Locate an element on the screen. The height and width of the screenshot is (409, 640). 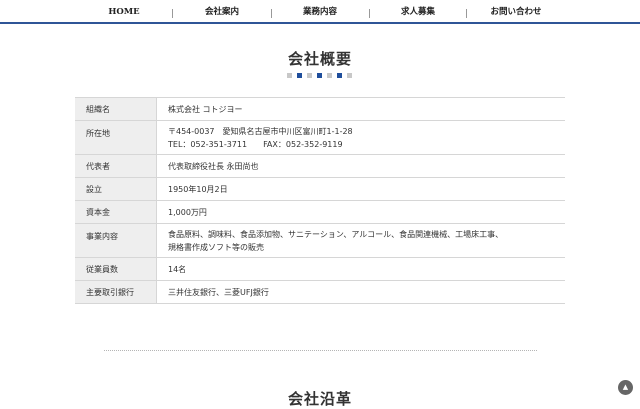
table-row: 従業員数 14名 is located at coordinates (320, 269).